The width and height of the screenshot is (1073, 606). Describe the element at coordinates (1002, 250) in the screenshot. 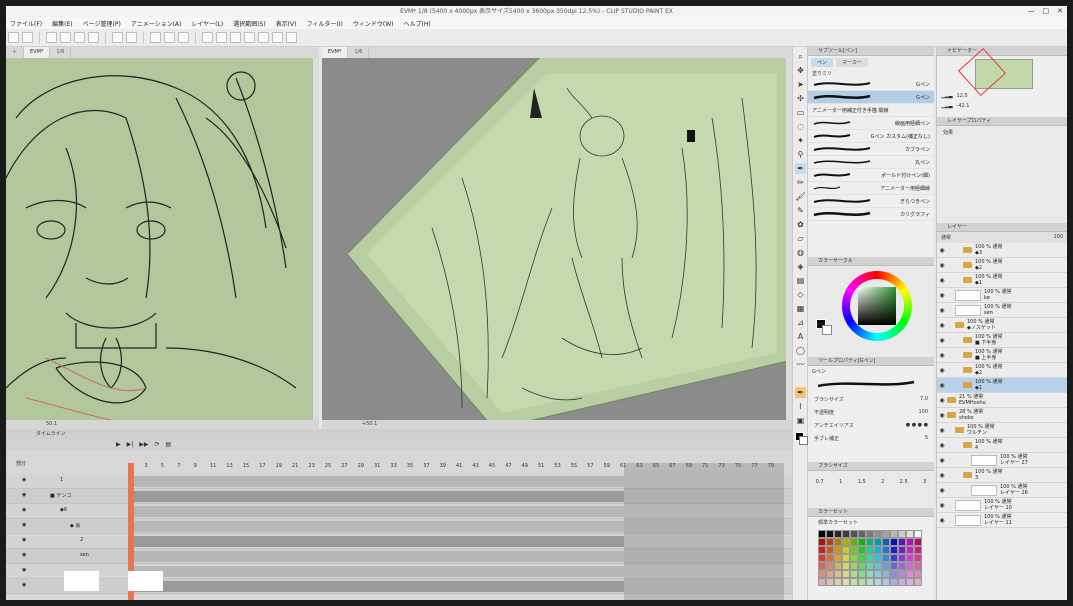

I see `layer-row: ◉ 100 % 通常 ◆3` at that location.